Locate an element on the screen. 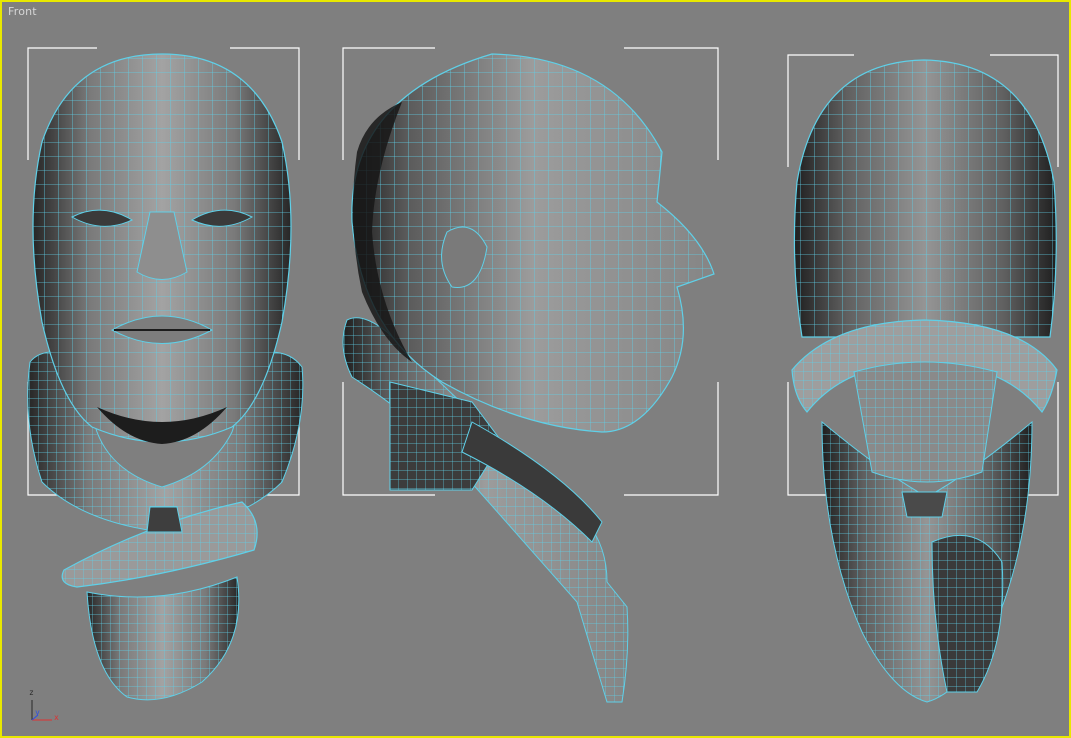  axis-y-label: y is located at coordinates (37, 712).